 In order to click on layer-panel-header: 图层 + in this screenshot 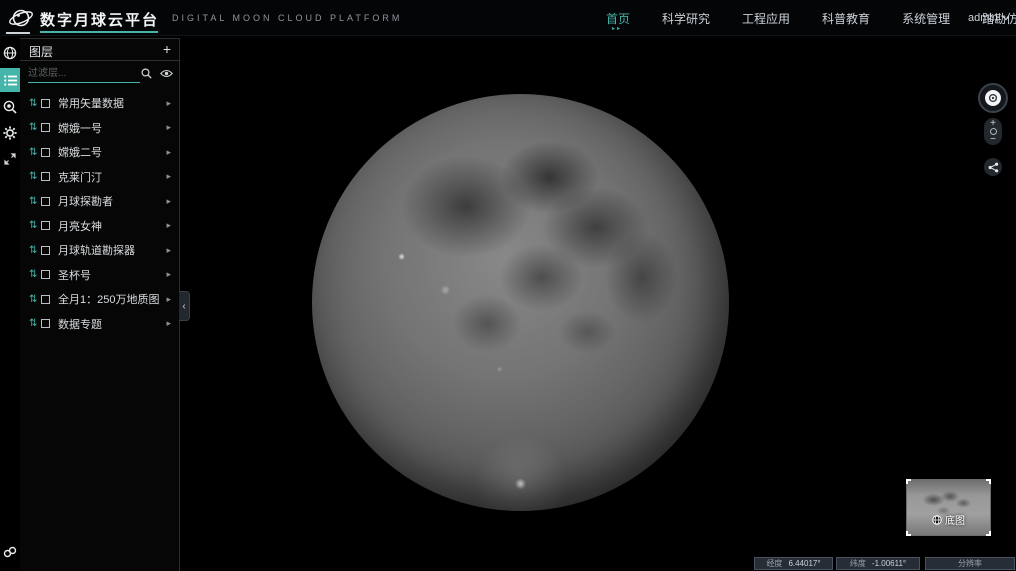, I will do `click(99, 50)`.